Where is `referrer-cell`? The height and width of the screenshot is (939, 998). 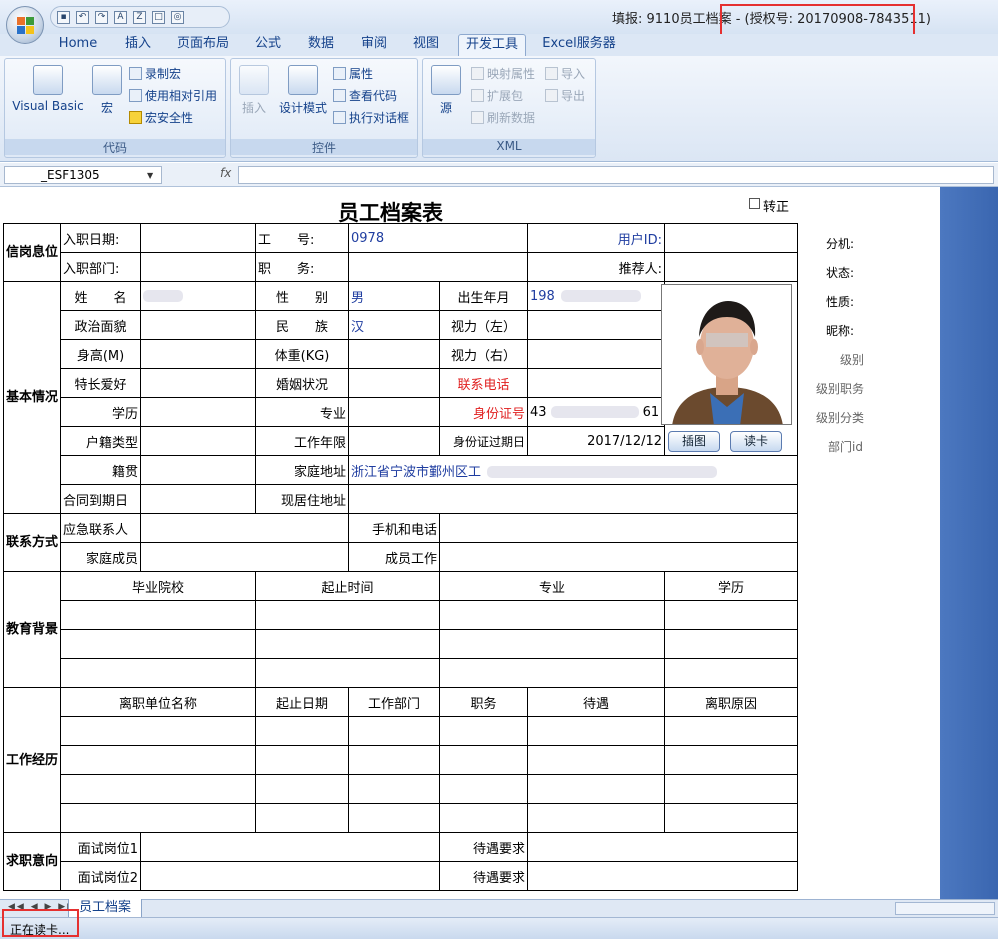
referrer-cell is located at coordinates (731, 267).